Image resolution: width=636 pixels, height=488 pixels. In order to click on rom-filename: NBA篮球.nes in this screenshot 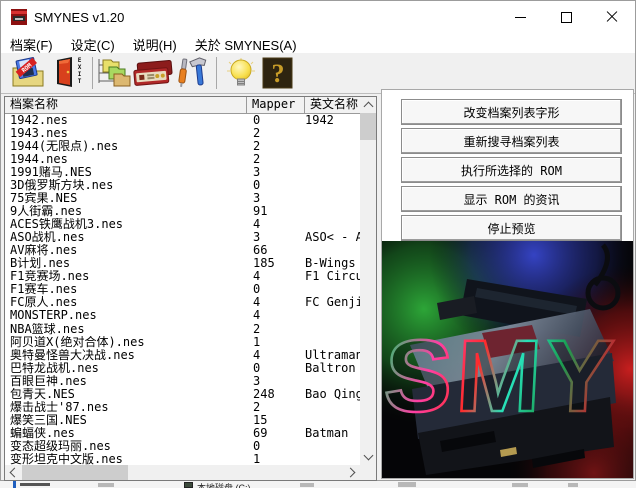, I will do `click(47, 329)`.